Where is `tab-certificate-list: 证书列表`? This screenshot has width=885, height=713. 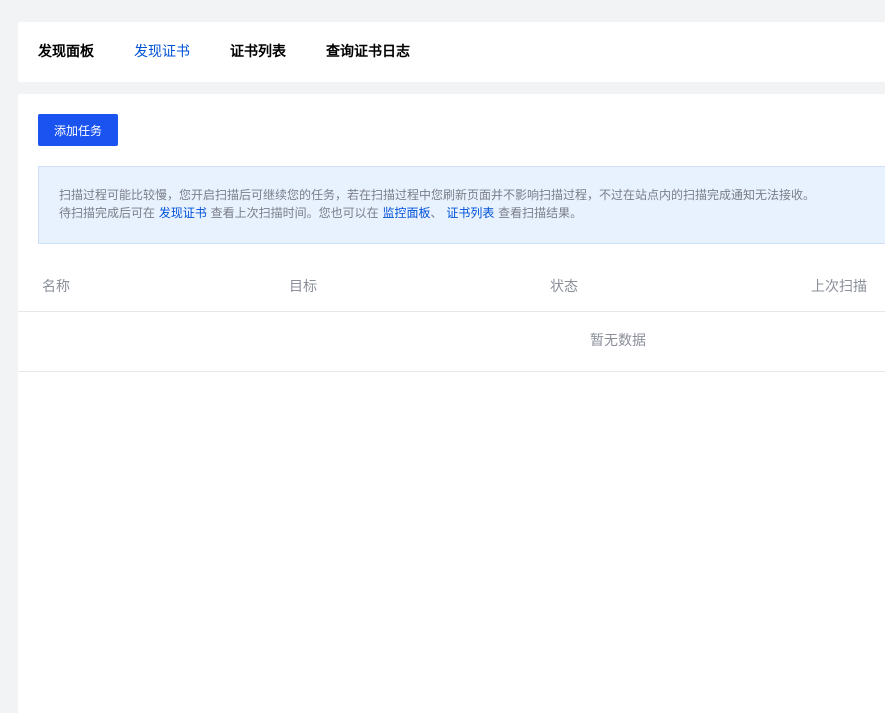 tab-certificate-list: 证书列表 is located at coordinates (258, 52).